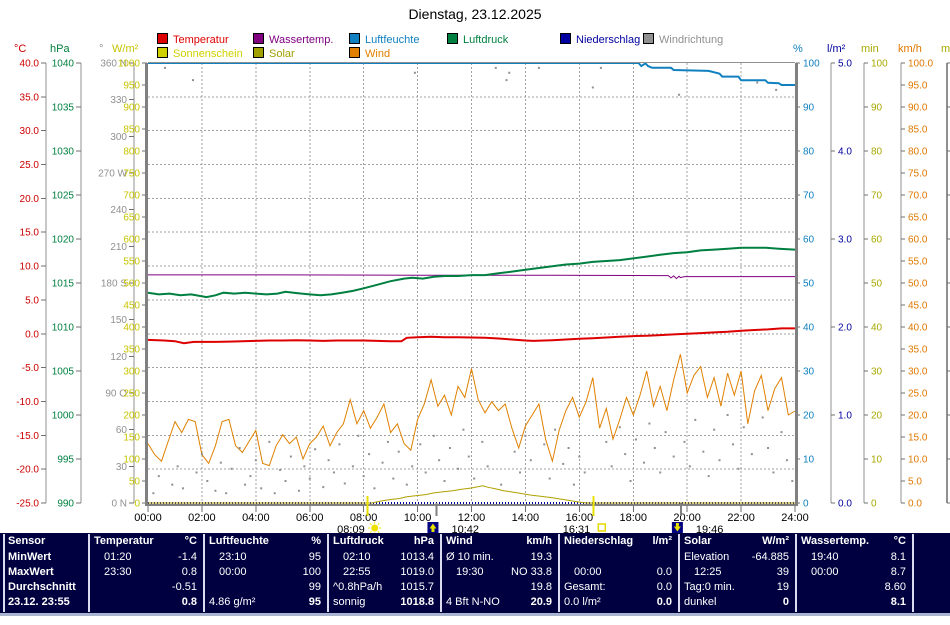 The width and height of the screenshot is (950, 625). I want to click on table-cell-value: 8.60, so click(895, 587).